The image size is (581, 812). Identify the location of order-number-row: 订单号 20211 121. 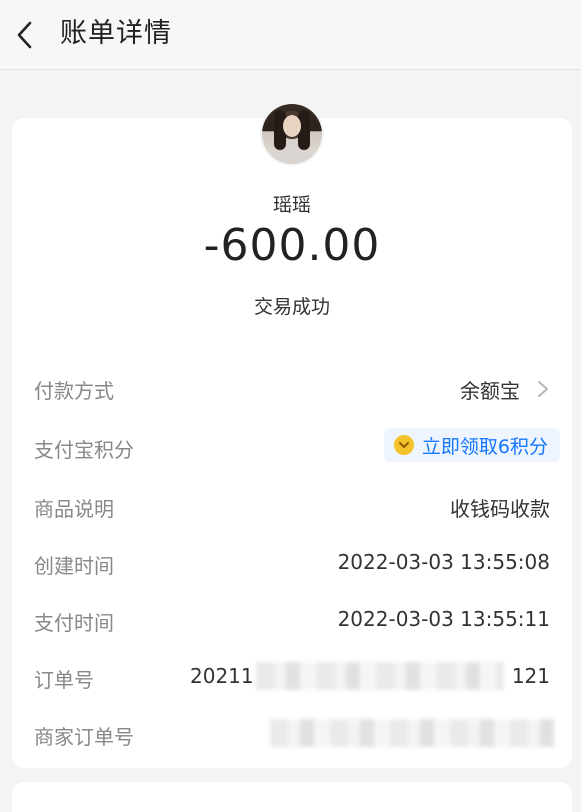
(292, 676).